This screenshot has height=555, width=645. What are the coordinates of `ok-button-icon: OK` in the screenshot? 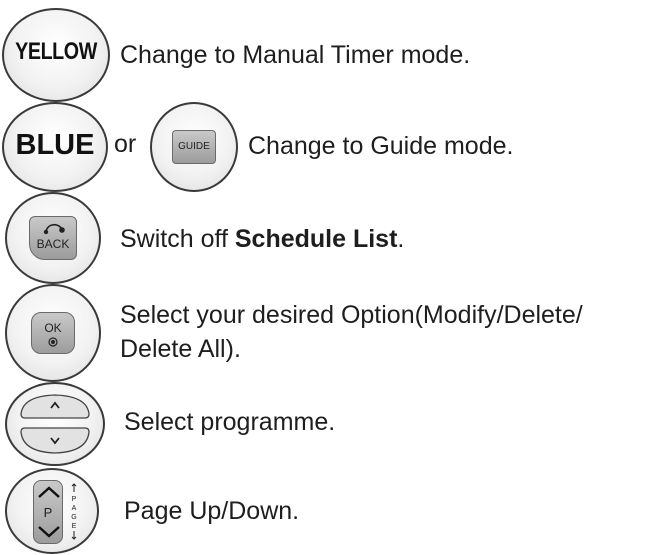 It's located at (53, 333).